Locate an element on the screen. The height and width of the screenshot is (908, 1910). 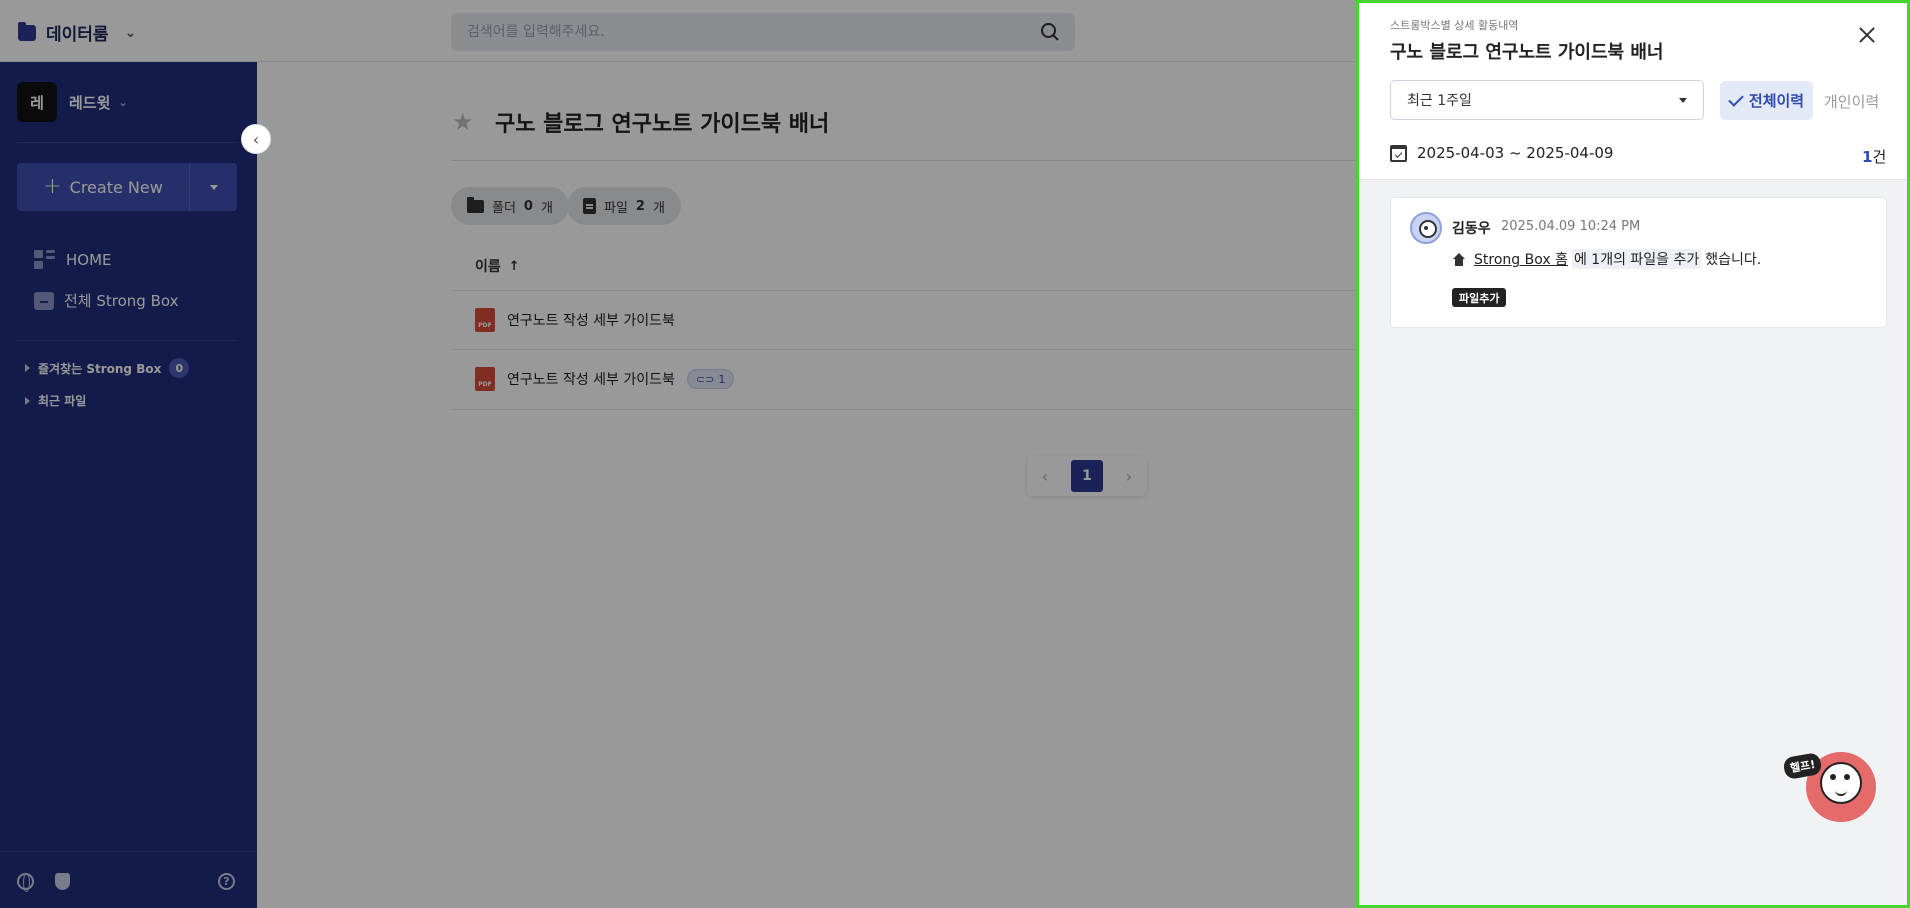
caret-down-icon is located at coordinates (1683, 100).